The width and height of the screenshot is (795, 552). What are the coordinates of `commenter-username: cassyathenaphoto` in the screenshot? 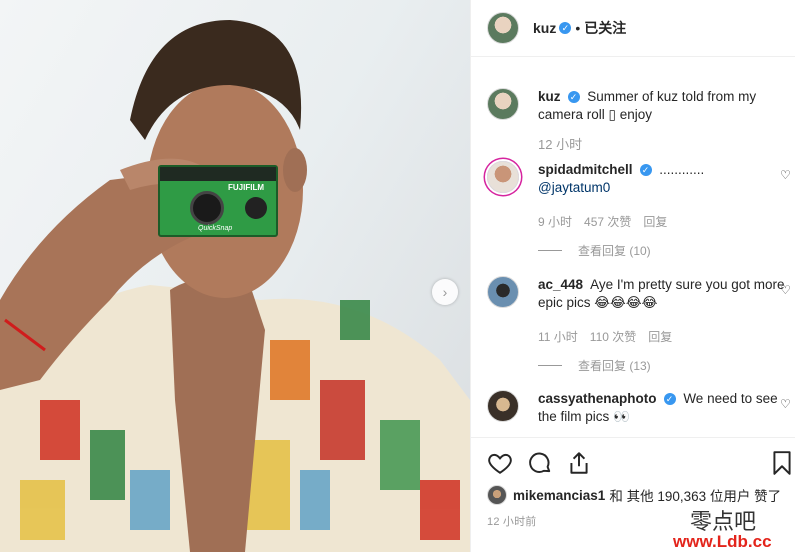 It's located at (597, 398).